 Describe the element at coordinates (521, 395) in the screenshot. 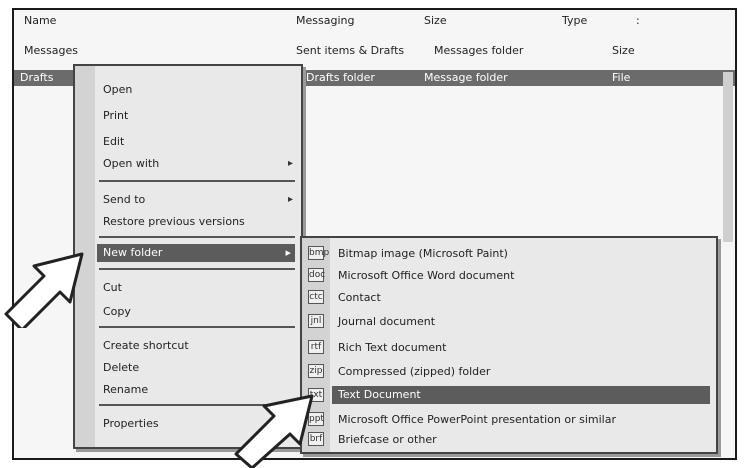

I see `submenu-item-text-document: Text Document` at that location.